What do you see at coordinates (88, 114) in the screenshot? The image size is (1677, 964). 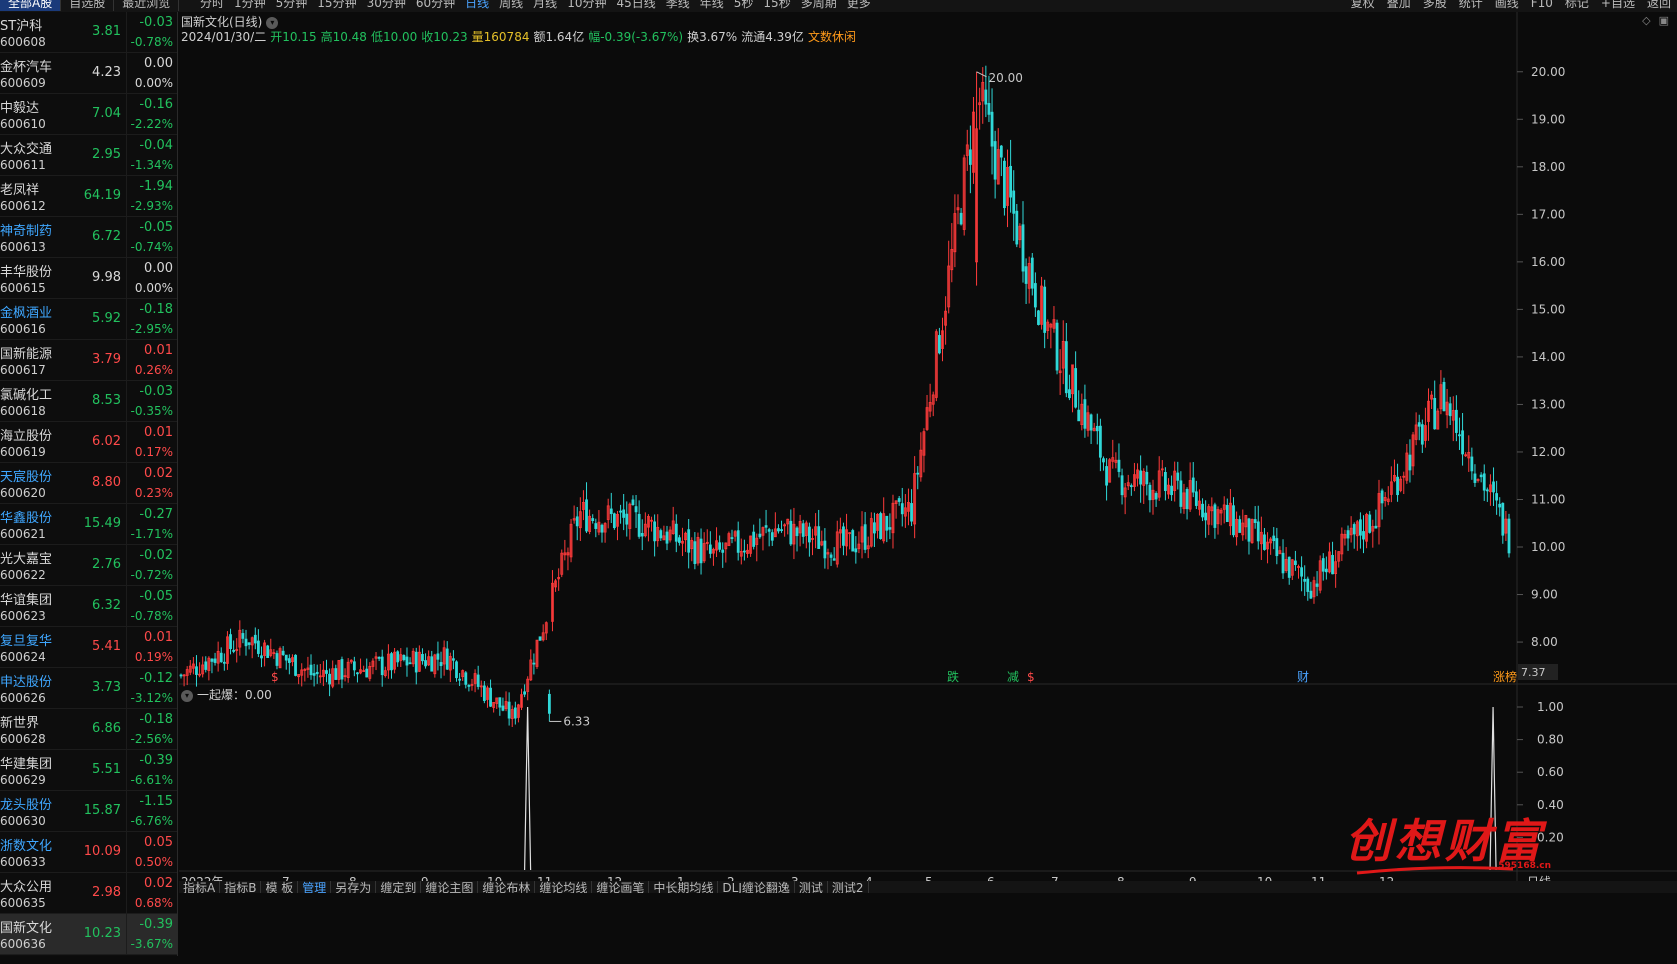 I see `watchlist-row: 中毅达 600610 7.04 -0.16 -2.22%` at bounding box center [88, 114].